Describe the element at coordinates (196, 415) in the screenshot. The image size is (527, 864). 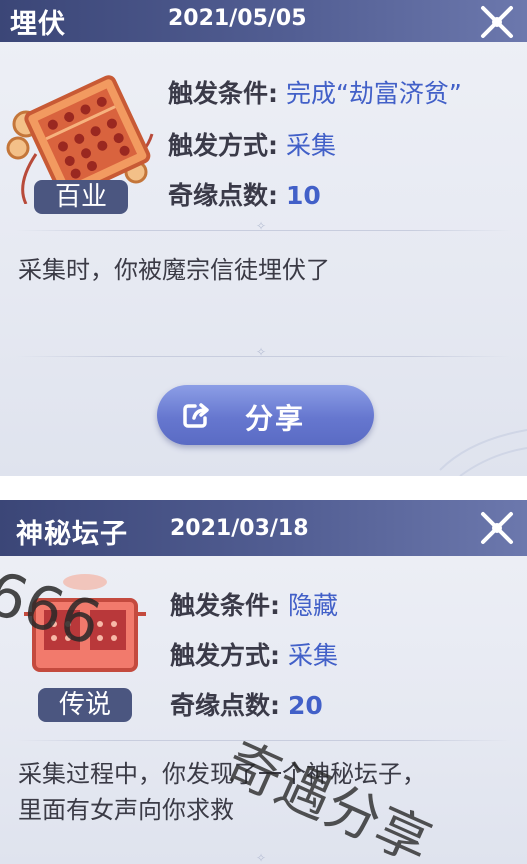
I see `share-icon` at that location.